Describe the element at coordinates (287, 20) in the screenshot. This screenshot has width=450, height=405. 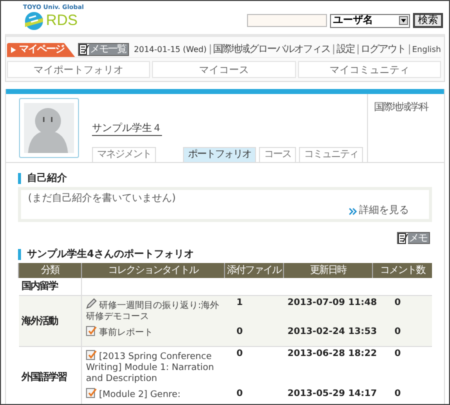
I see `search-field` at that location.